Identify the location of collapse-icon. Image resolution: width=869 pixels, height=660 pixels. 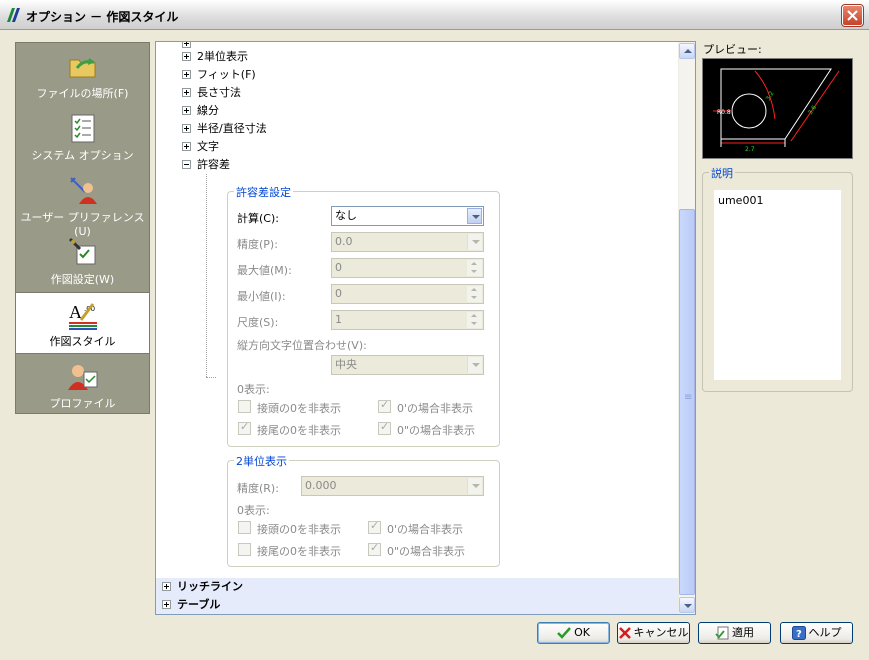
(186, 164).